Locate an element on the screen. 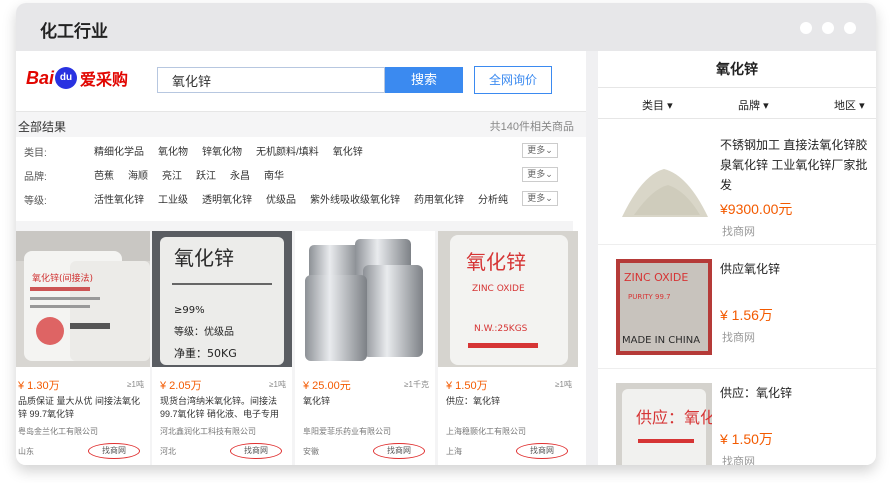  filter-option: 亮江 is located at coordinates (172, 176).